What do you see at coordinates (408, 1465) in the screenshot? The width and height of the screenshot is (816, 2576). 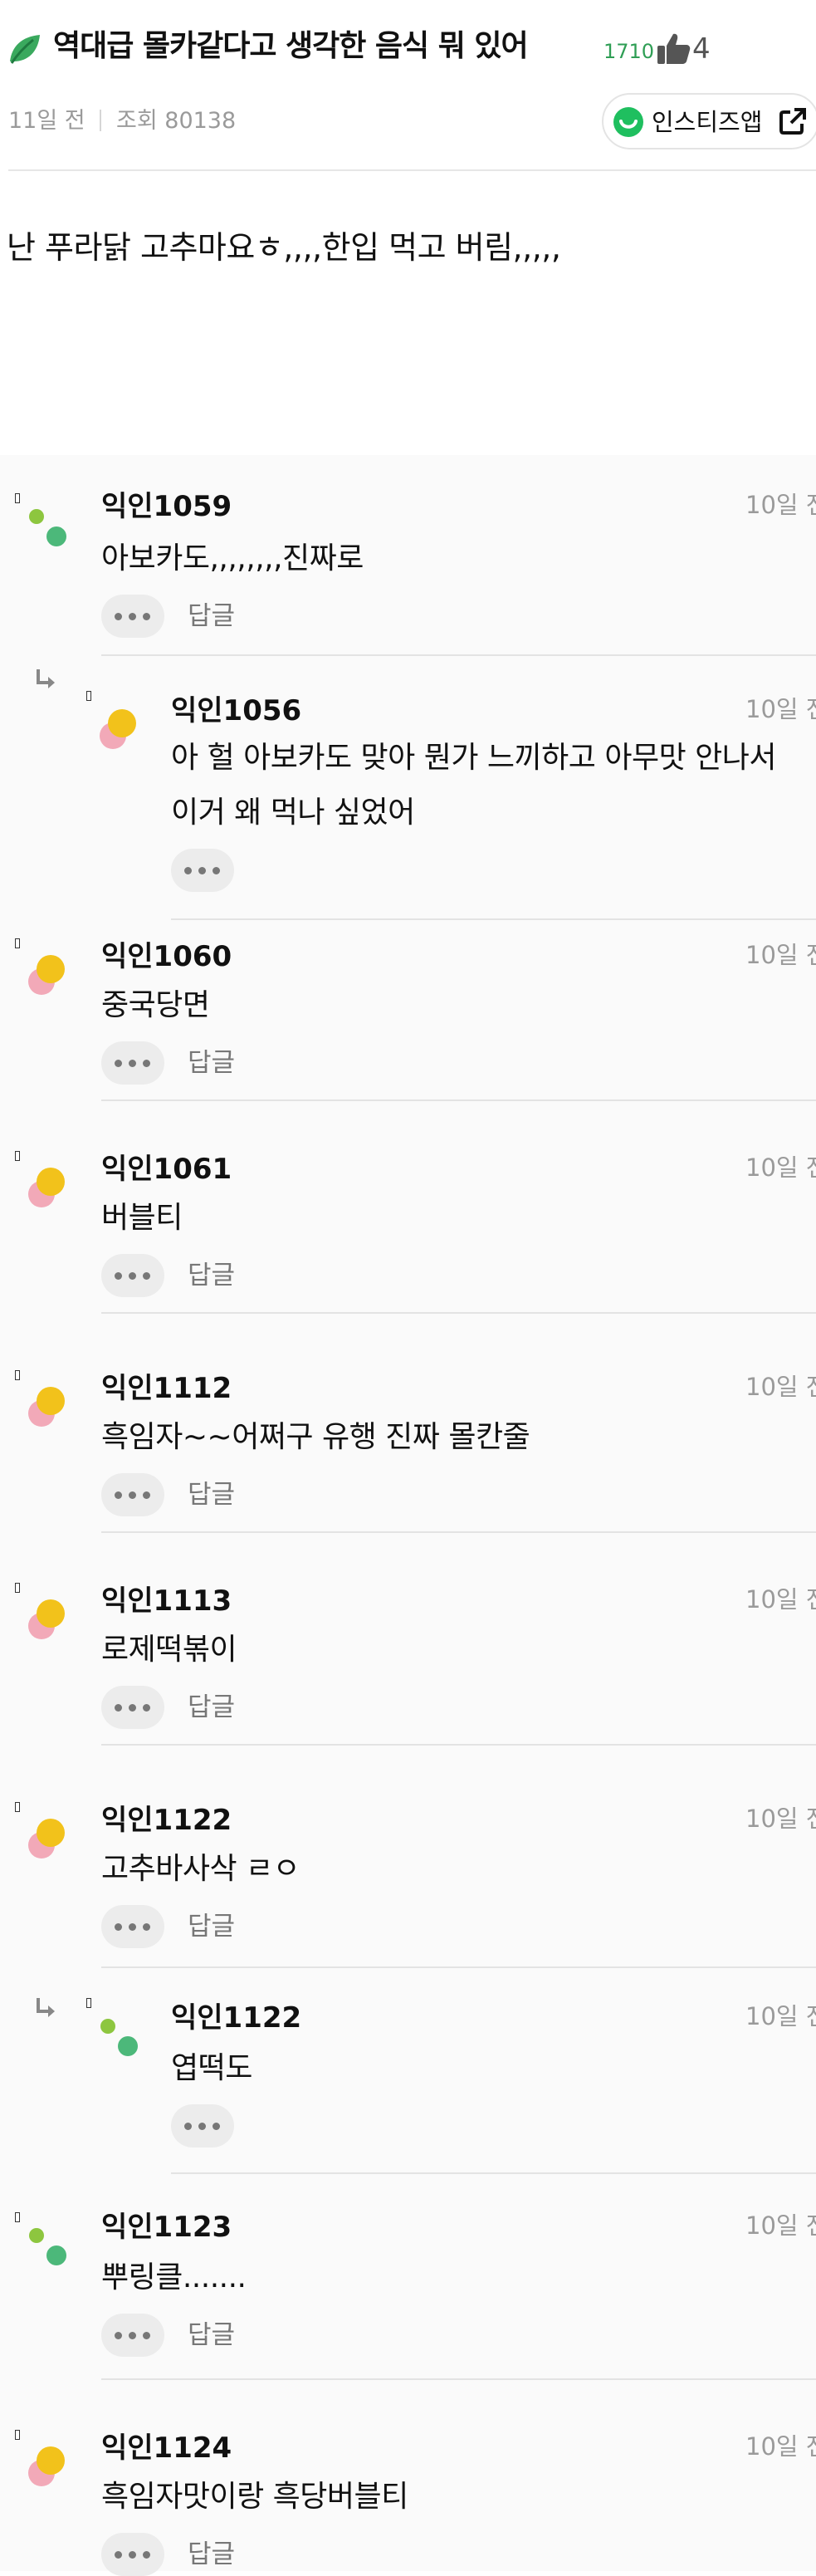 I see `comment-item: 익인1112 10일 전 흑임자~~어쩌구 유행 진짜 몰칸줄 답글` at bounding box center [408, 1465].